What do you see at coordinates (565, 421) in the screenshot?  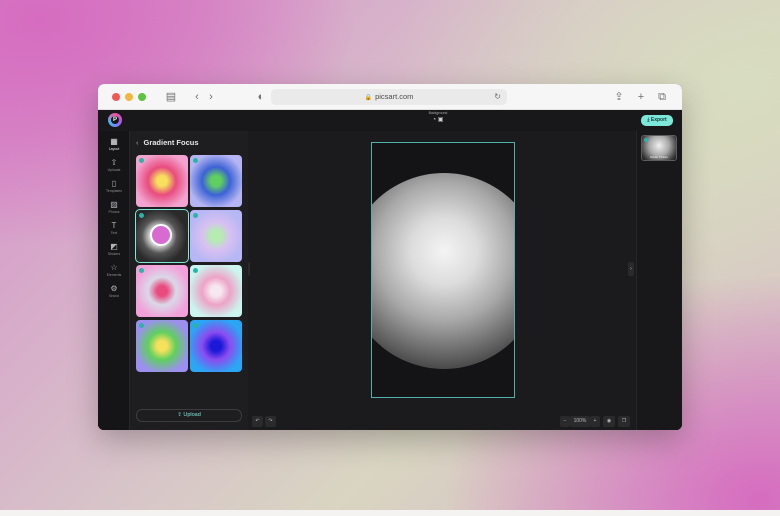 I see `zoom-out-icon: −` at bounding box center [565, 421].